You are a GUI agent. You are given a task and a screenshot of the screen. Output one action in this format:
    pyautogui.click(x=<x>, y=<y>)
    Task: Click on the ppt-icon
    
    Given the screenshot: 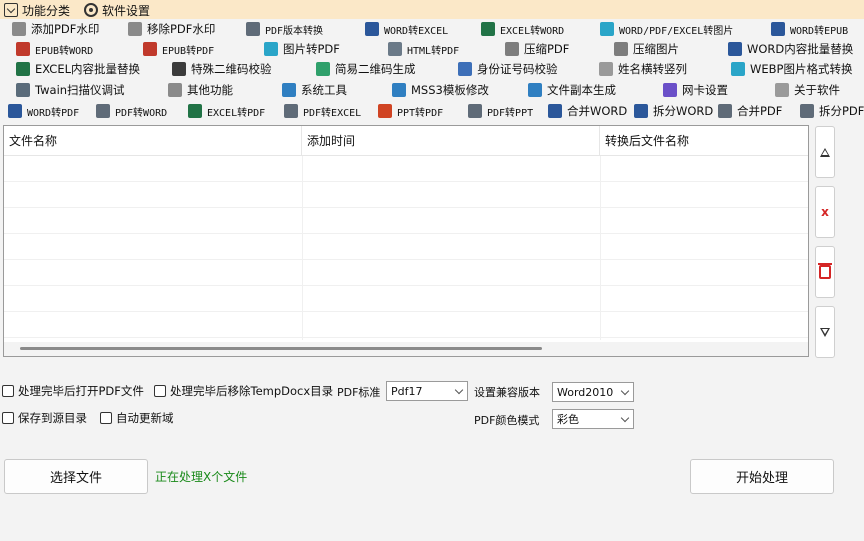 What is the action you would take?
    pyautogui.click(x=385, y=111)
    